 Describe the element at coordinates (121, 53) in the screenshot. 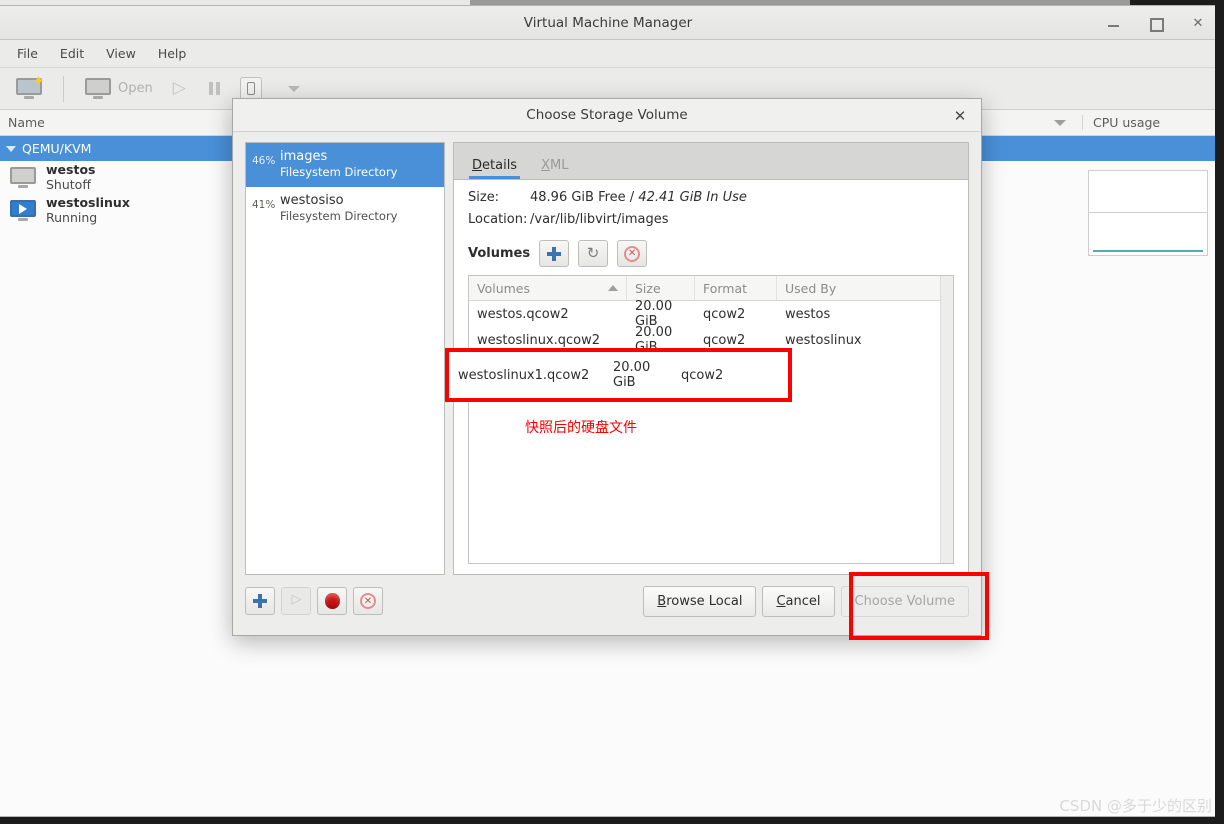

I see `menu-view: View` at that location.